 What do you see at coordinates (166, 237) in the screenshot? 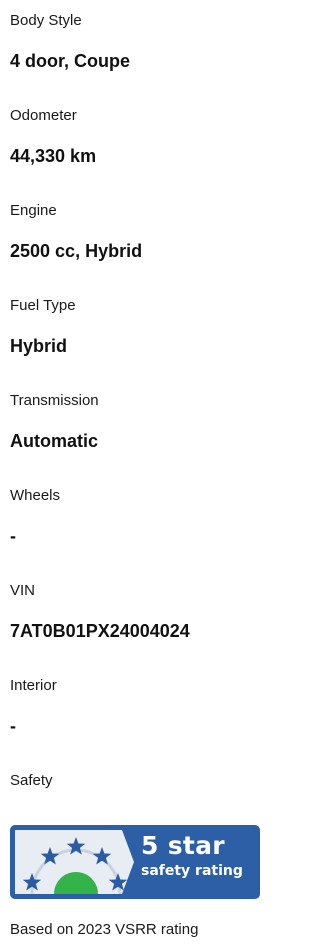
I see `spec-engine: Engine 2500 cc, Hybrid` at bounding box center [166, 237].